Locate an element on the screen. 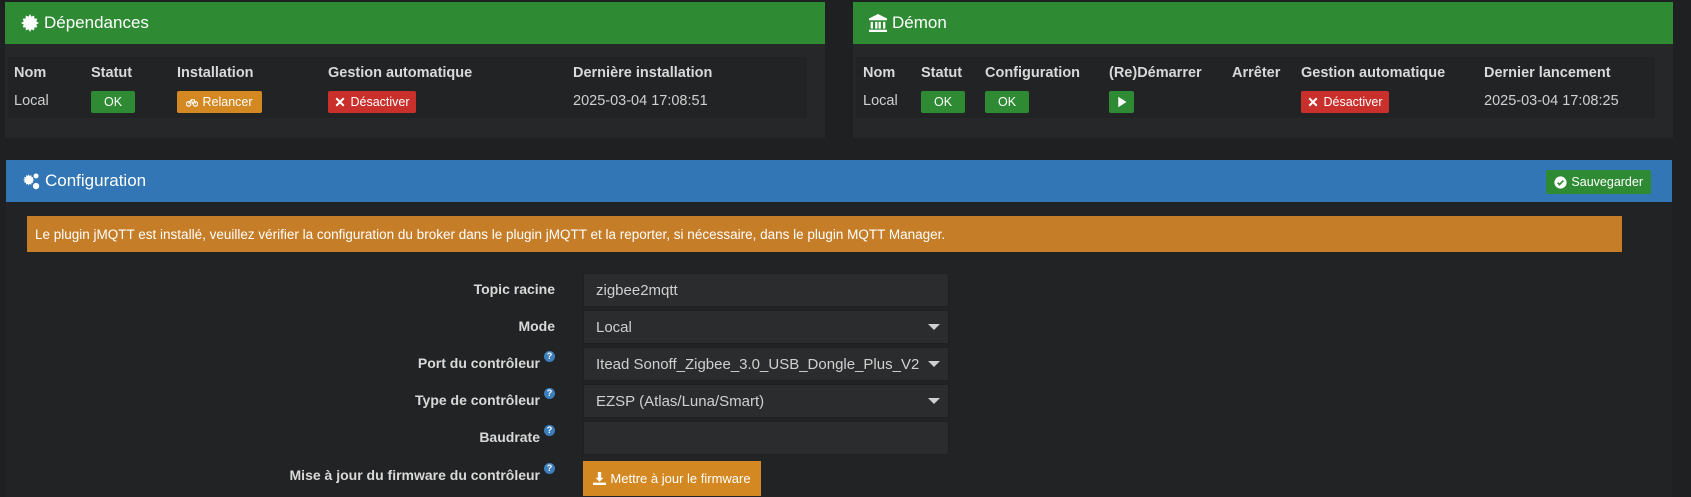 The height and width of the screenshot is (497, 1691). configuration-title: Configuration is located at coordinates (96, 180).